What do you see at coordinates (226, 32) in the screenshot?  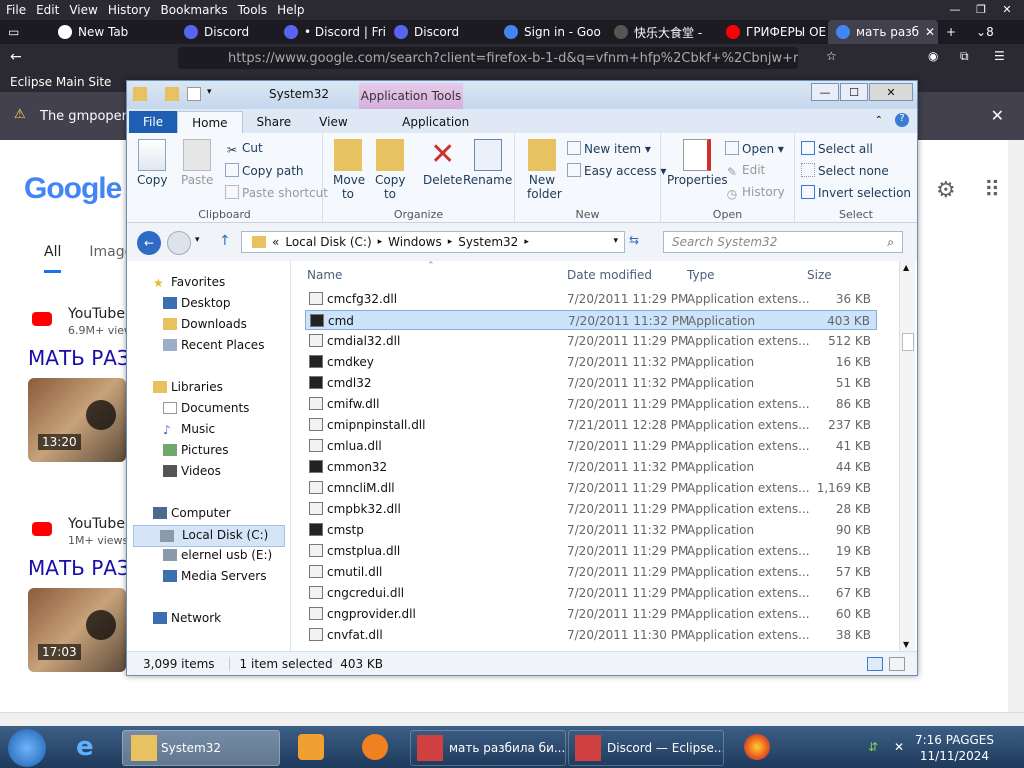 I see `tab-discord-1: Discord` at bounding box center [226, 32].